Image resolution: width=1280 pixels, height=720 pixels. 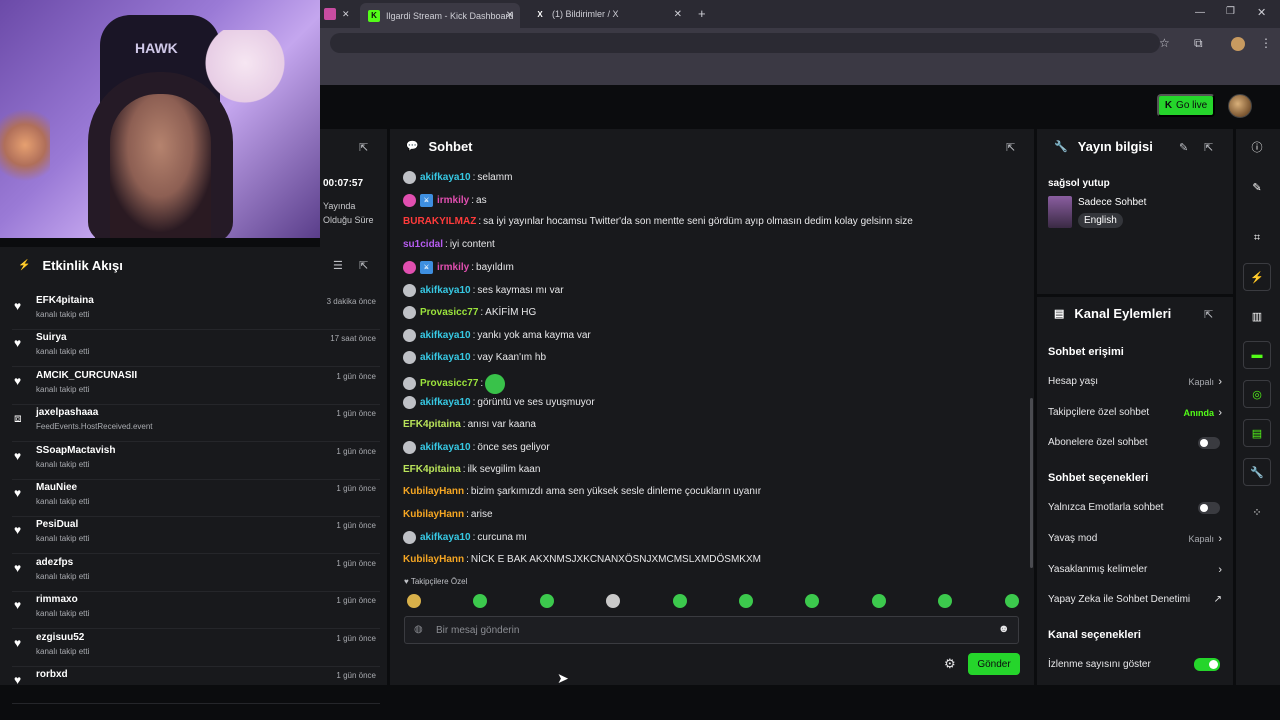 I want to click on activity-user: adezfps, so click(x=54, y=562).